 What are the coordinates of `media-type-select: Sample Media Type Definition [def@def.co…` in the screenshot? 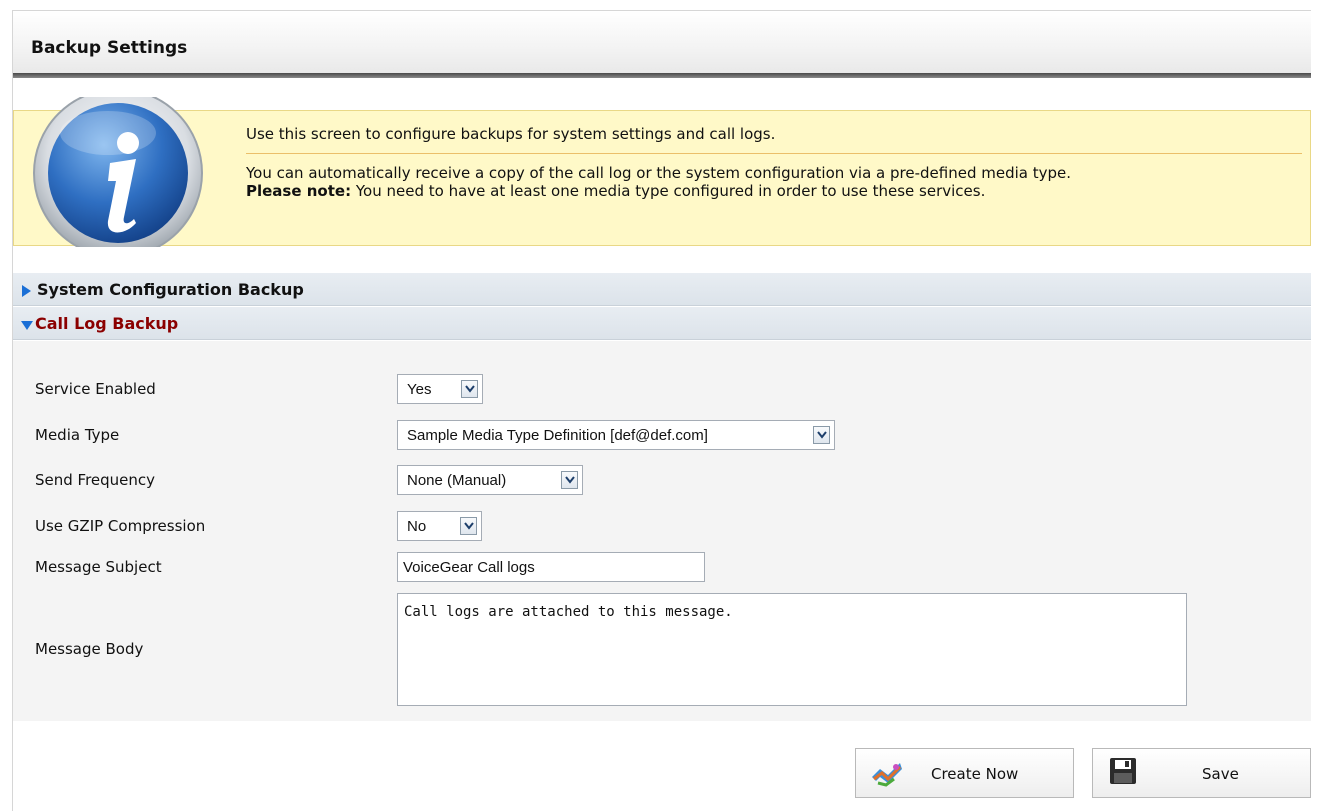 It's located at (616, 435).